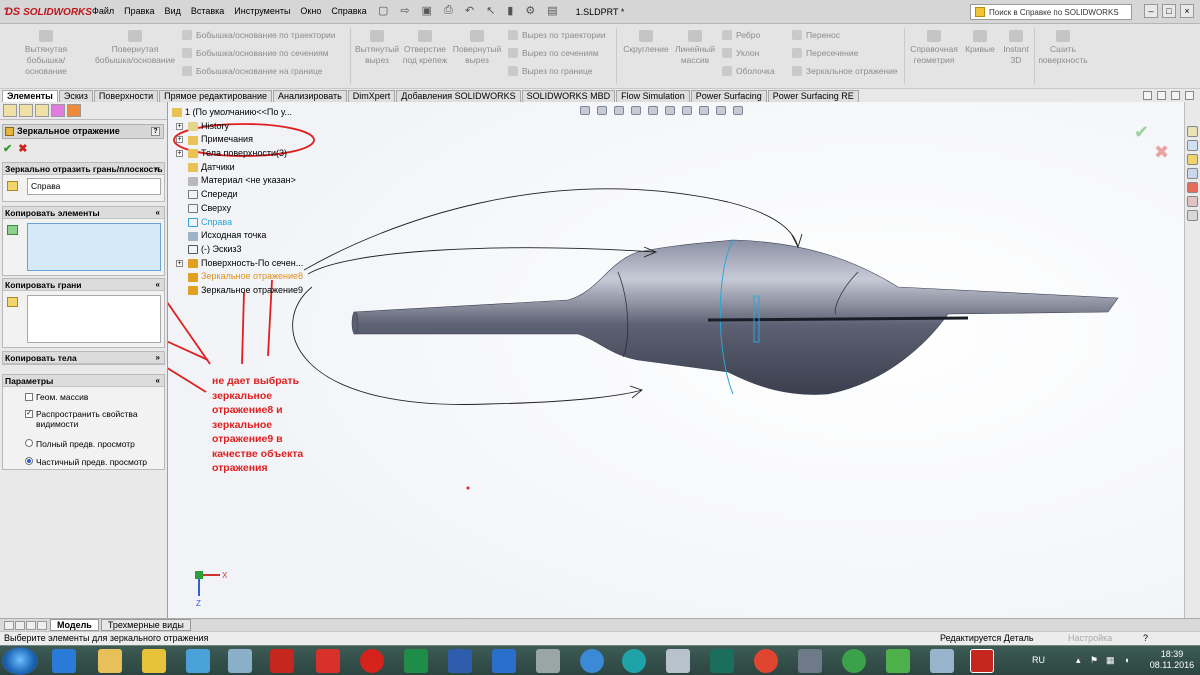 This screenshot has width=1200, height=675. What do you see at coordinates (898, 661) in the screenshot?
I see `triangle-app-icon` at bounding box center [898, 661].